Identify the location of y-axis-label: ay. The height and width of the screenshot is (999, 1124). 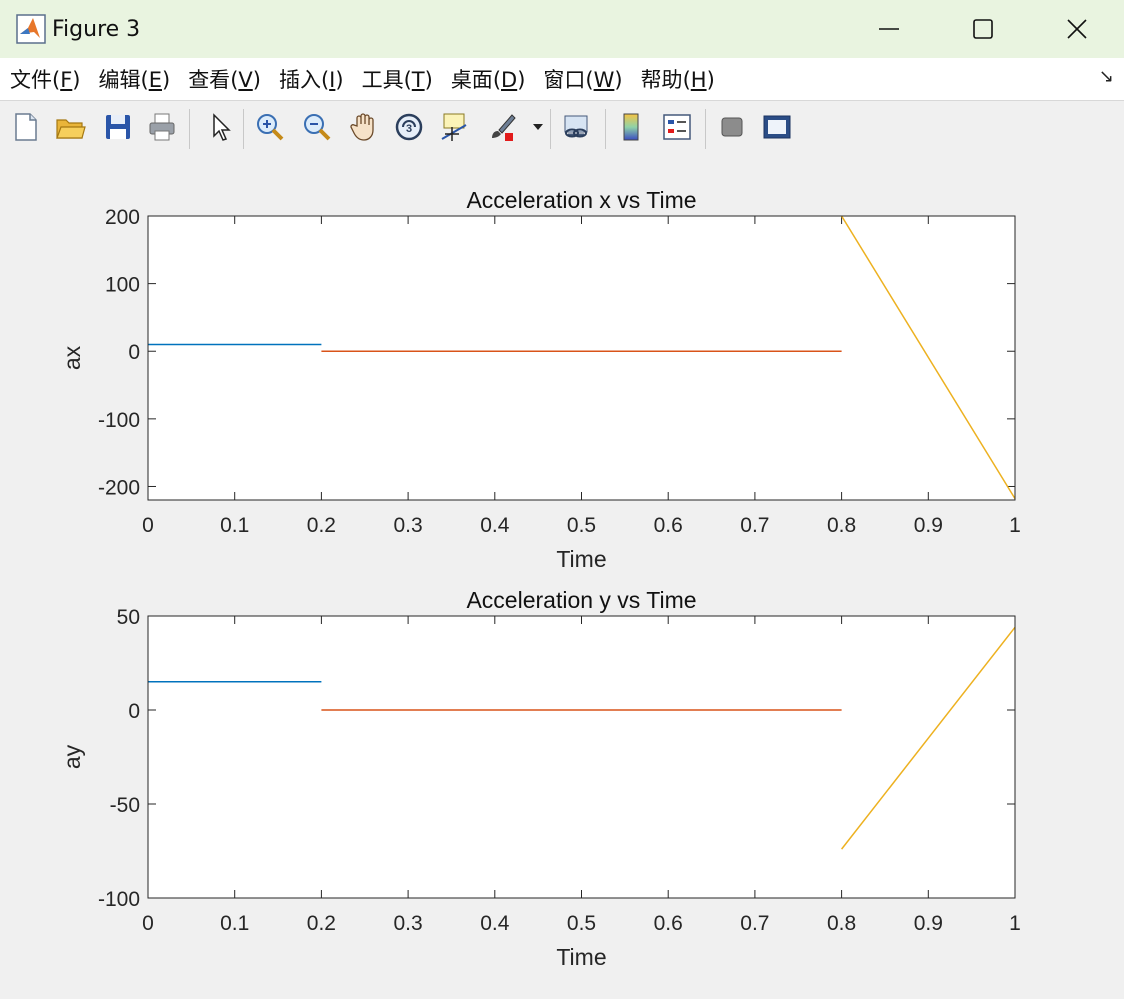
(72, 756).